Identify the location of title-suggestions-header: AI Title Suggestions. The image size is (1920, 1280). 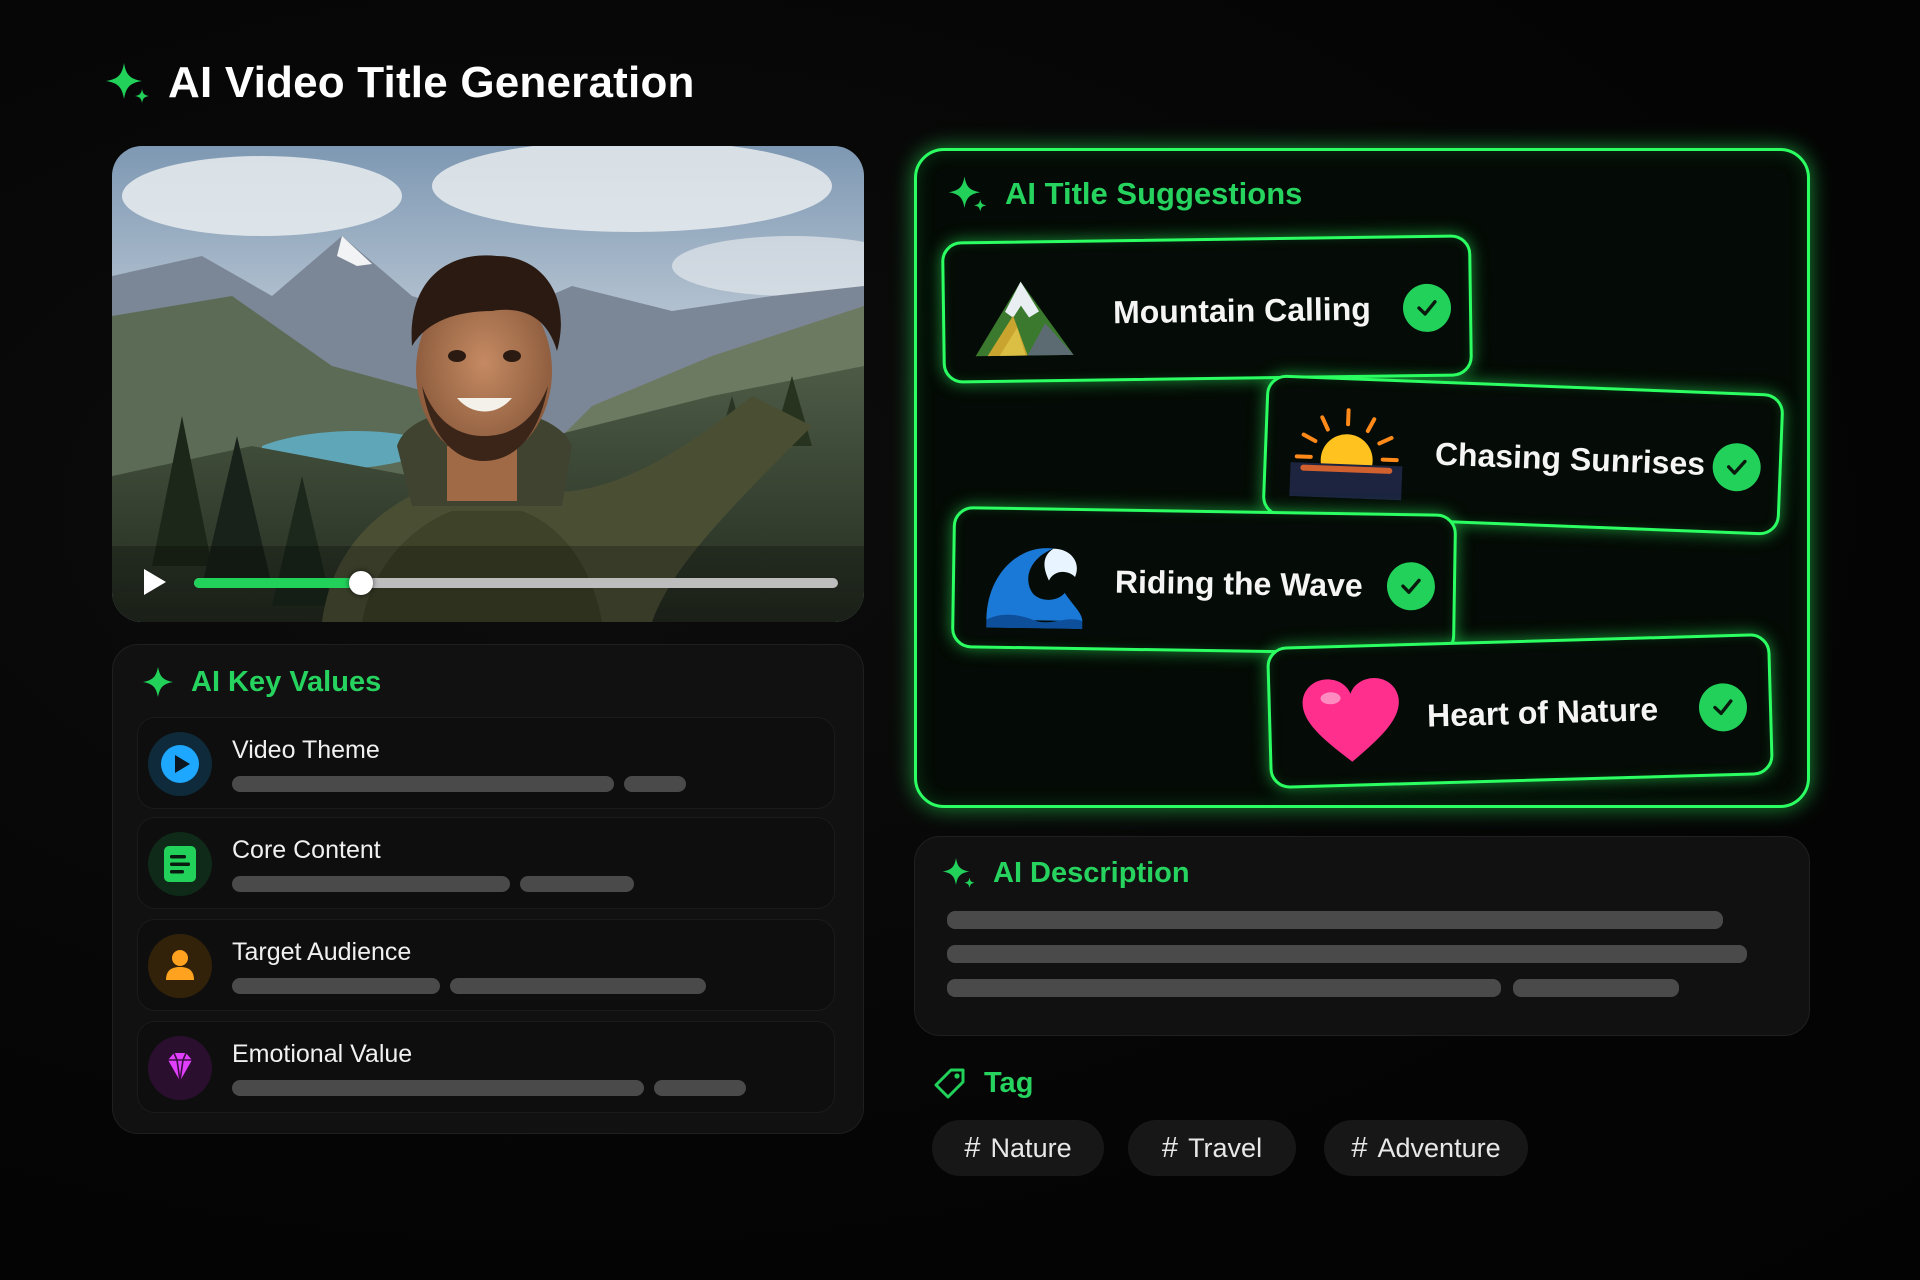
(1124, 194).